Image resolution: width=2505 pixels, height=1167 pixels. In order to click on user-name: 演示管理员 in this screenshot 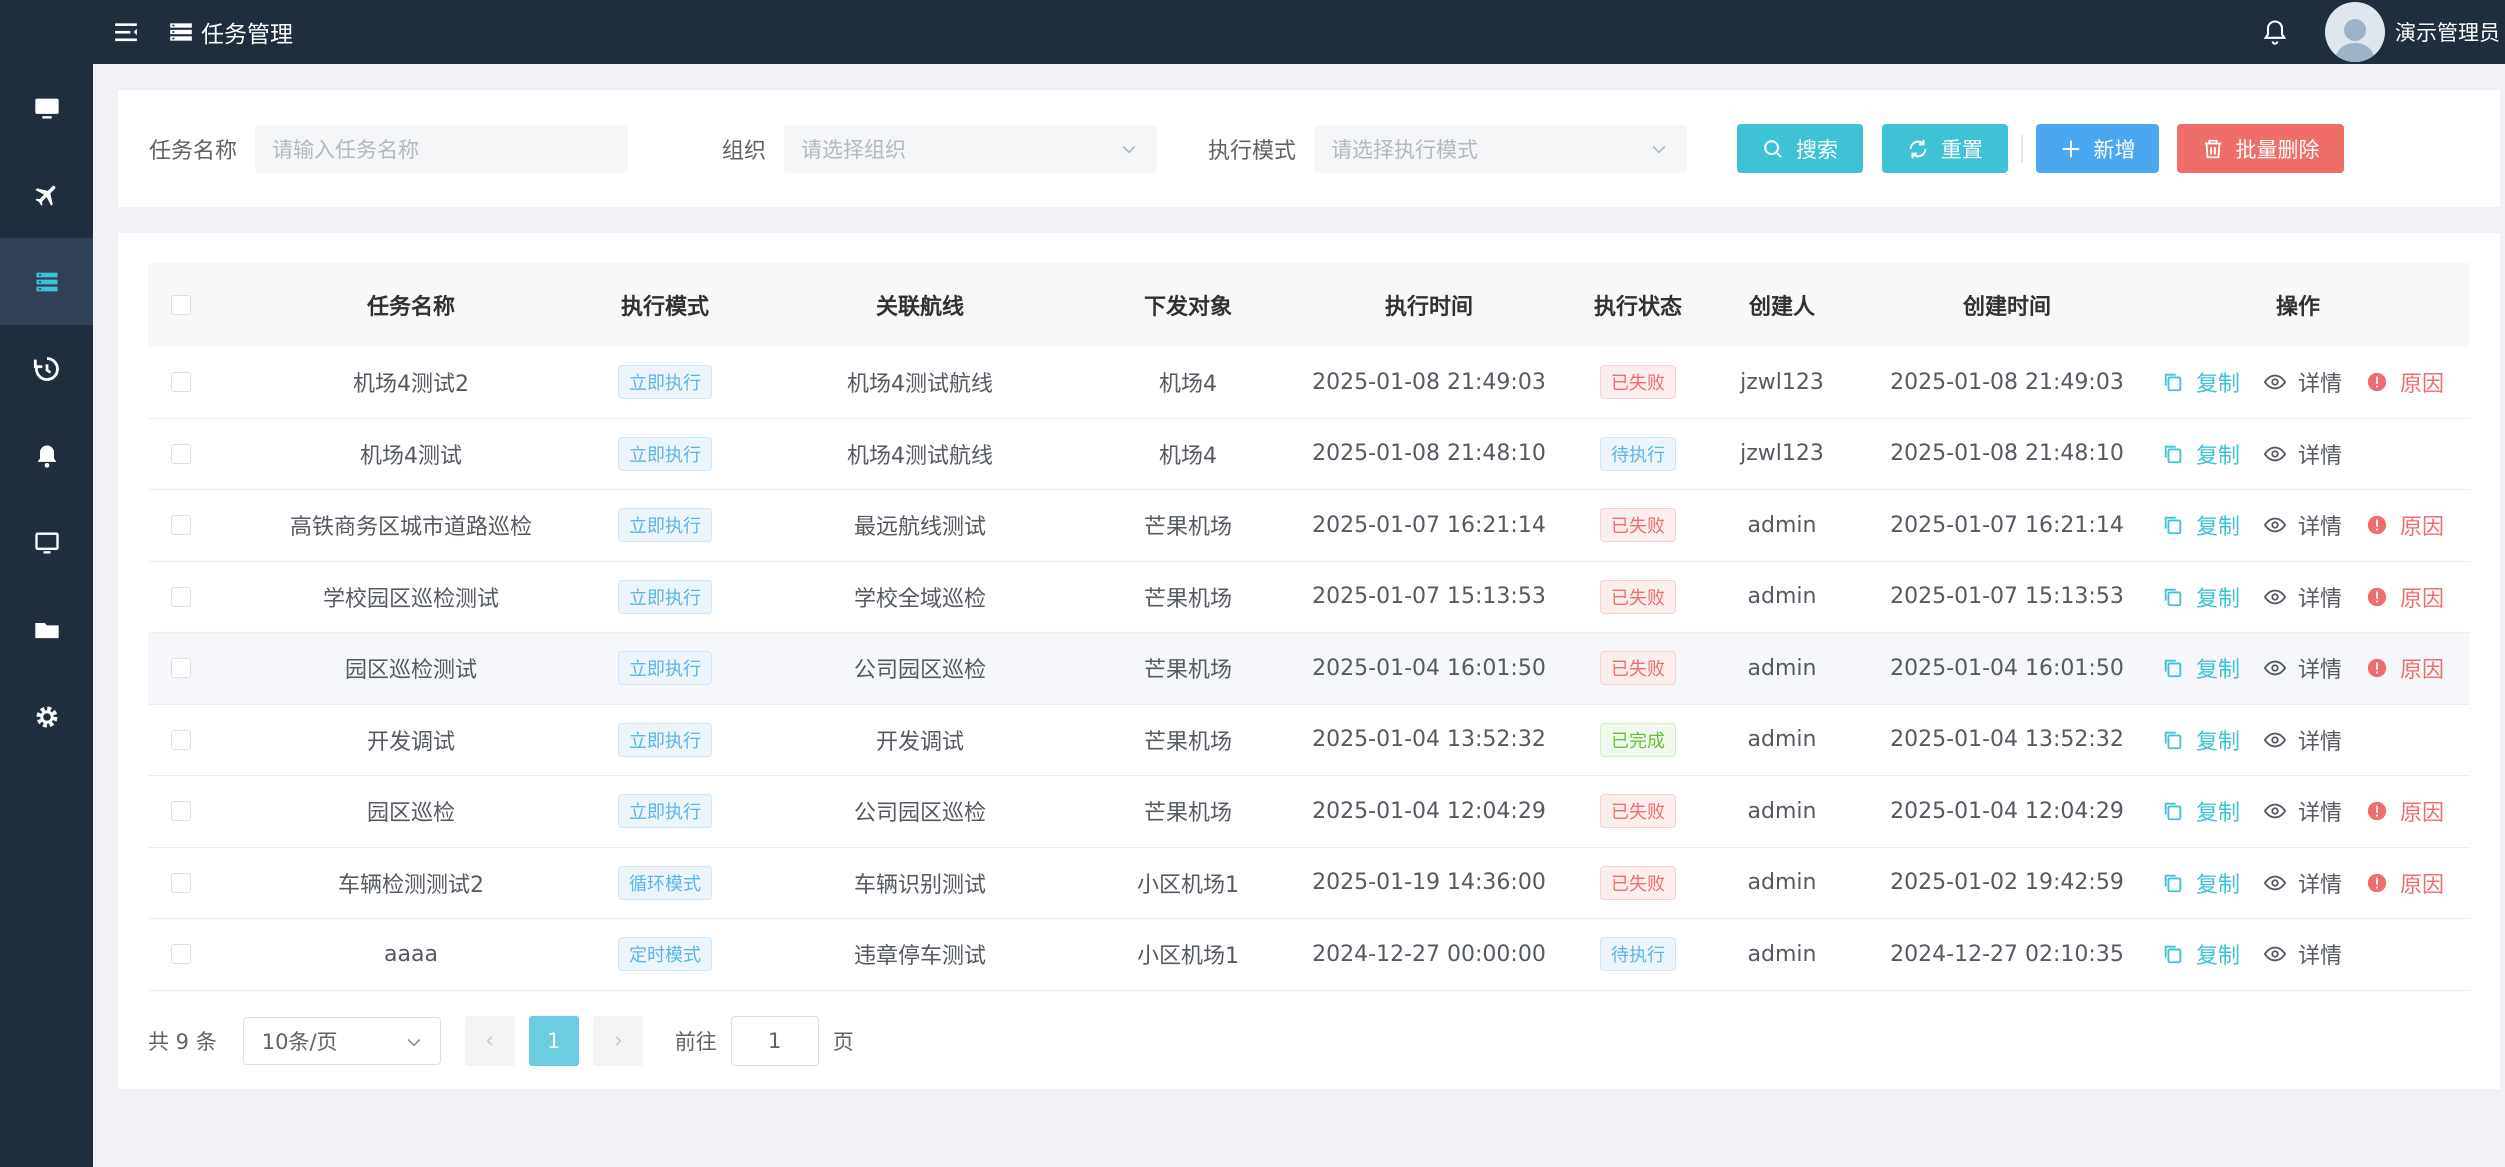, I will do `click(2450, 32)`.